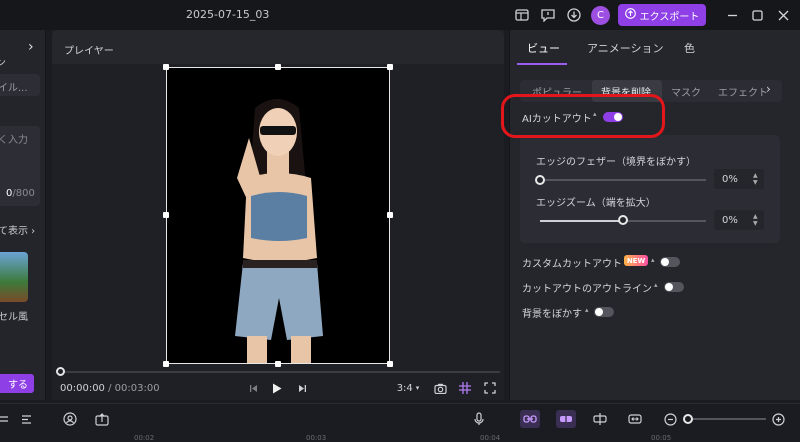 Image resolution: width=800 pixels, height=442 pixels. I want to click on playback-track, so click(280, 372).